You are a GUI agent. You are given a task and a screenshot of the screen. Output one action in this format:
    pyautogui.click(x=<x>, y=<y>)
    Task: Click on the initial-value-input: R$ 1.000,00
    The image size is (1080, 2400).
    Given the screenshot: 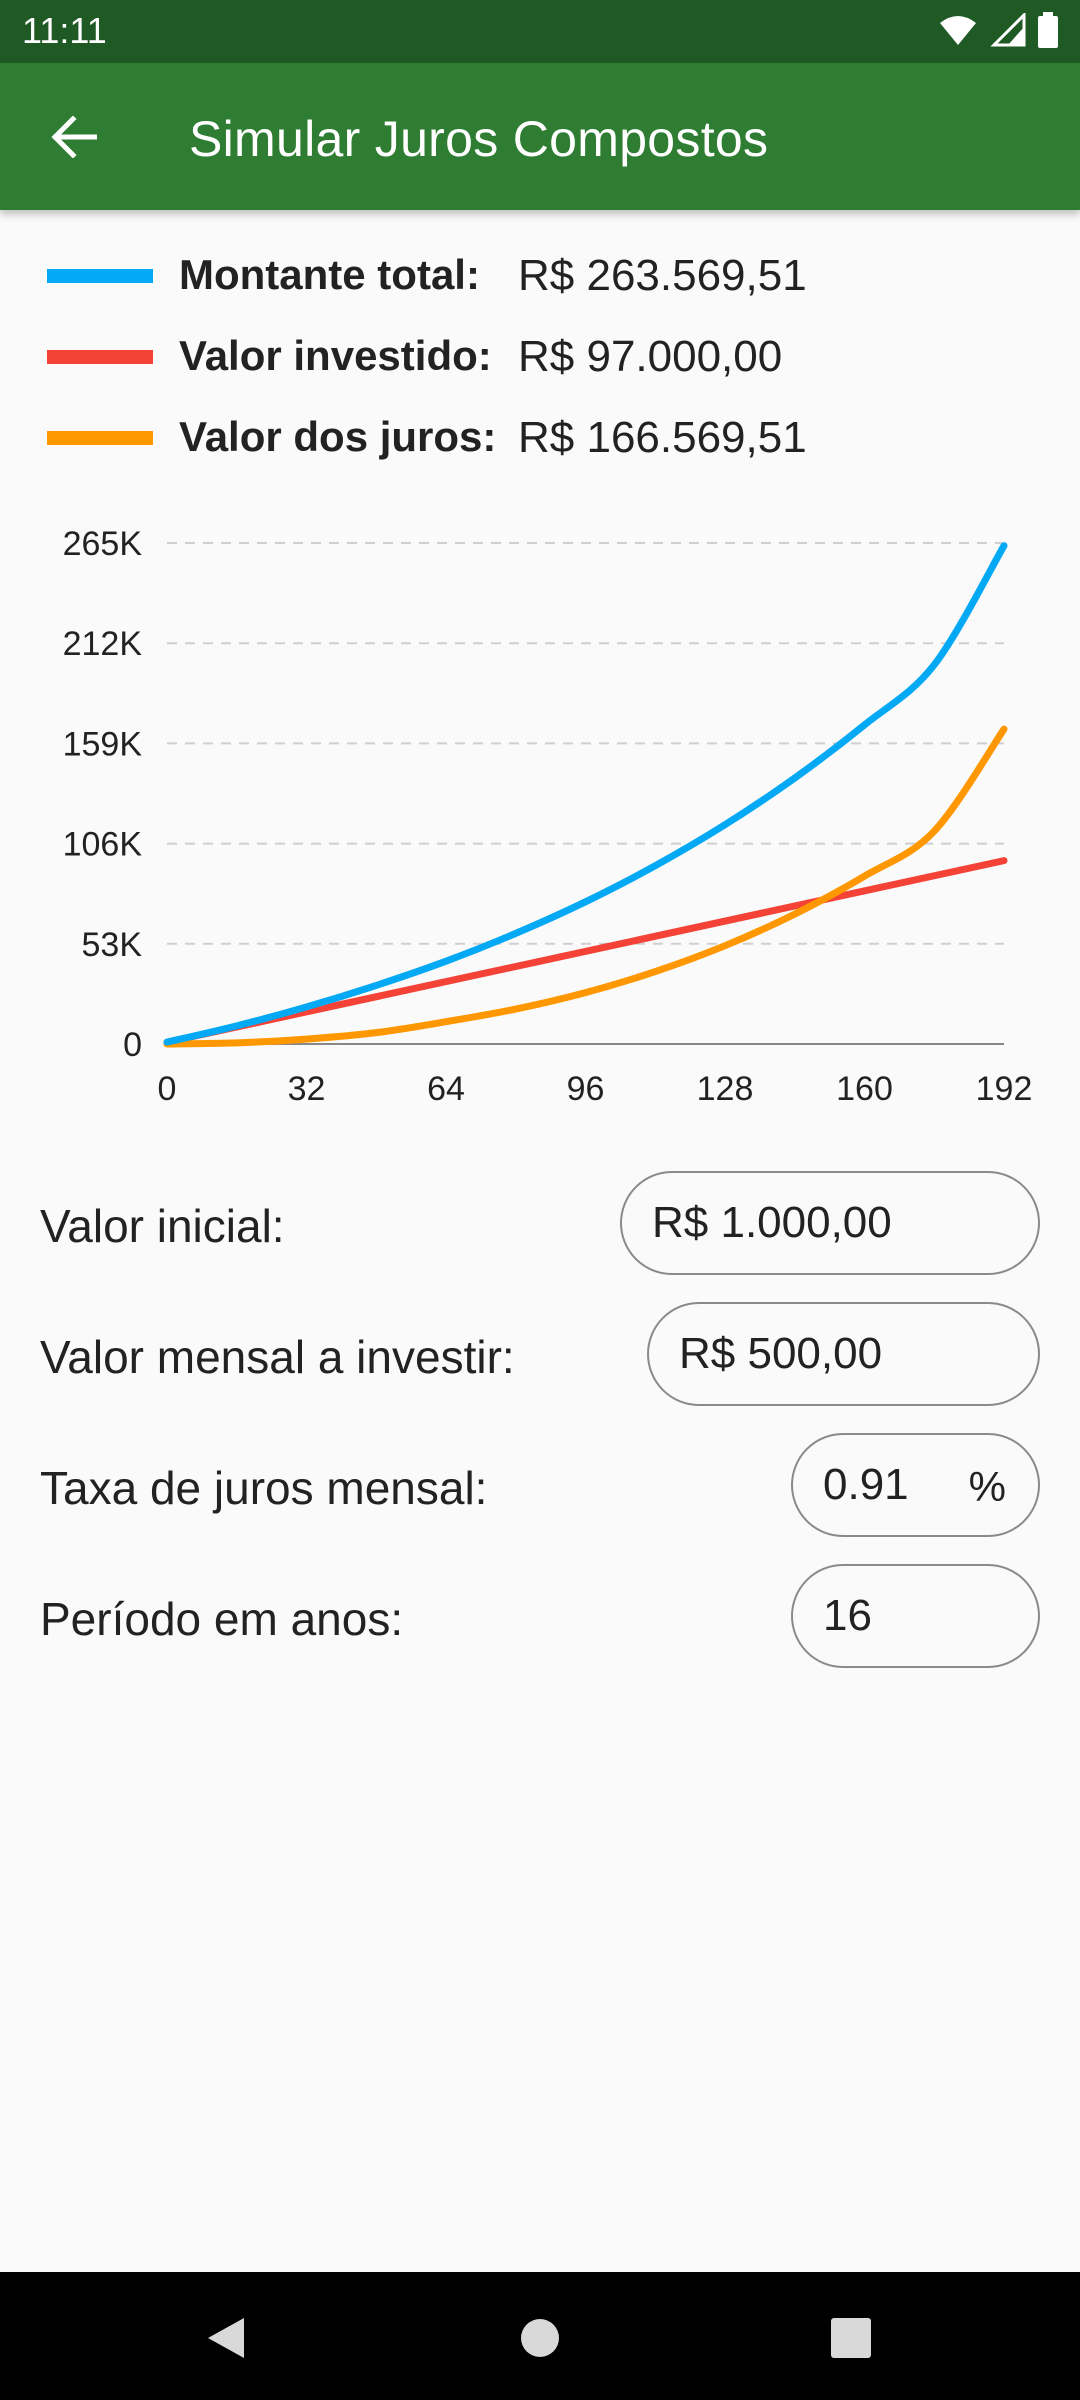 What is the action you would take?
    pyautogui.click(x=830, y=1223)
    